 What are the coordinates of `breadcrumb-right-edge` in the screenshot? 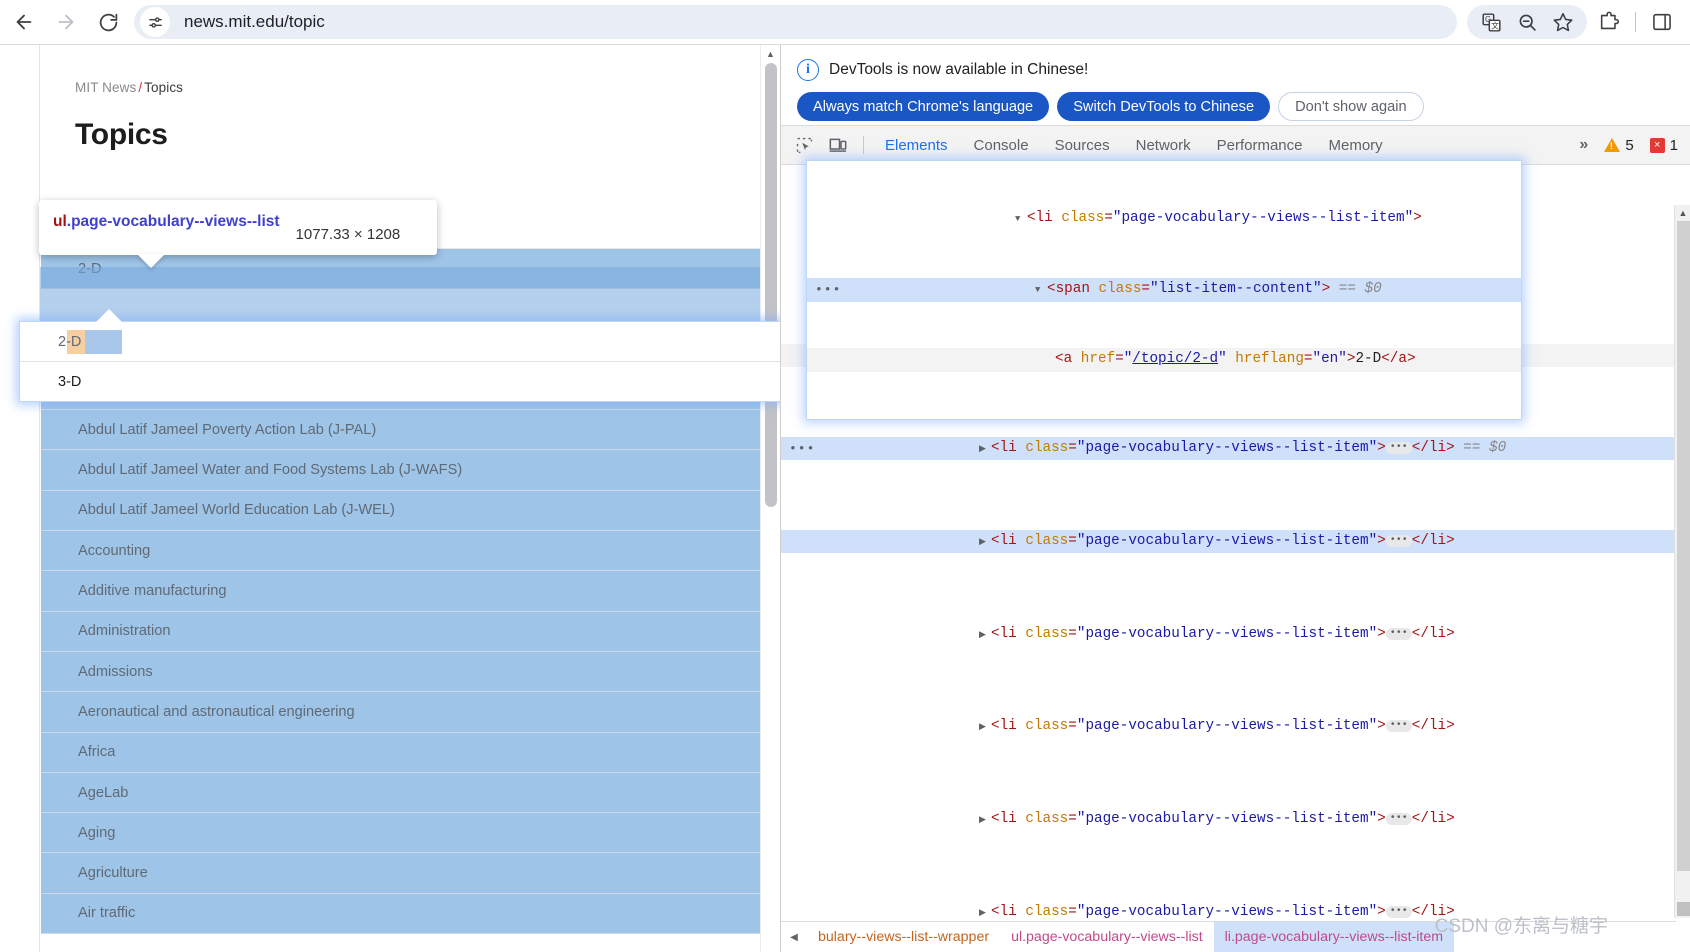 It's located at (1683, 936).